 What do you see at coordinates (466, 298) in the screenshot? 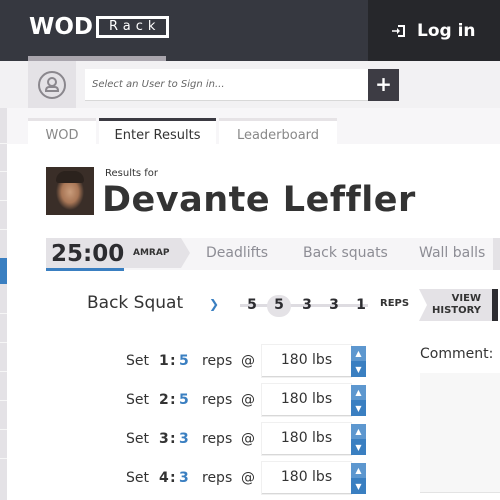
I see `view-history-line1: VIEW` at bounding box center [466, 298].